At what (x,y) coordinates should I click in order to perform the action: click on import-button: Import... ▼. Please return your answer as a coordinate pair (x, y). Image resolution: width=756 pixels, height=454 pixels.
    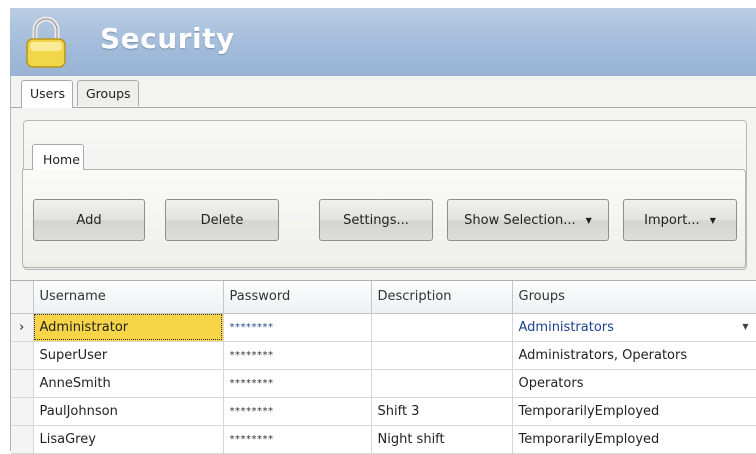
    Looking at the image, I should click on (680, 220).